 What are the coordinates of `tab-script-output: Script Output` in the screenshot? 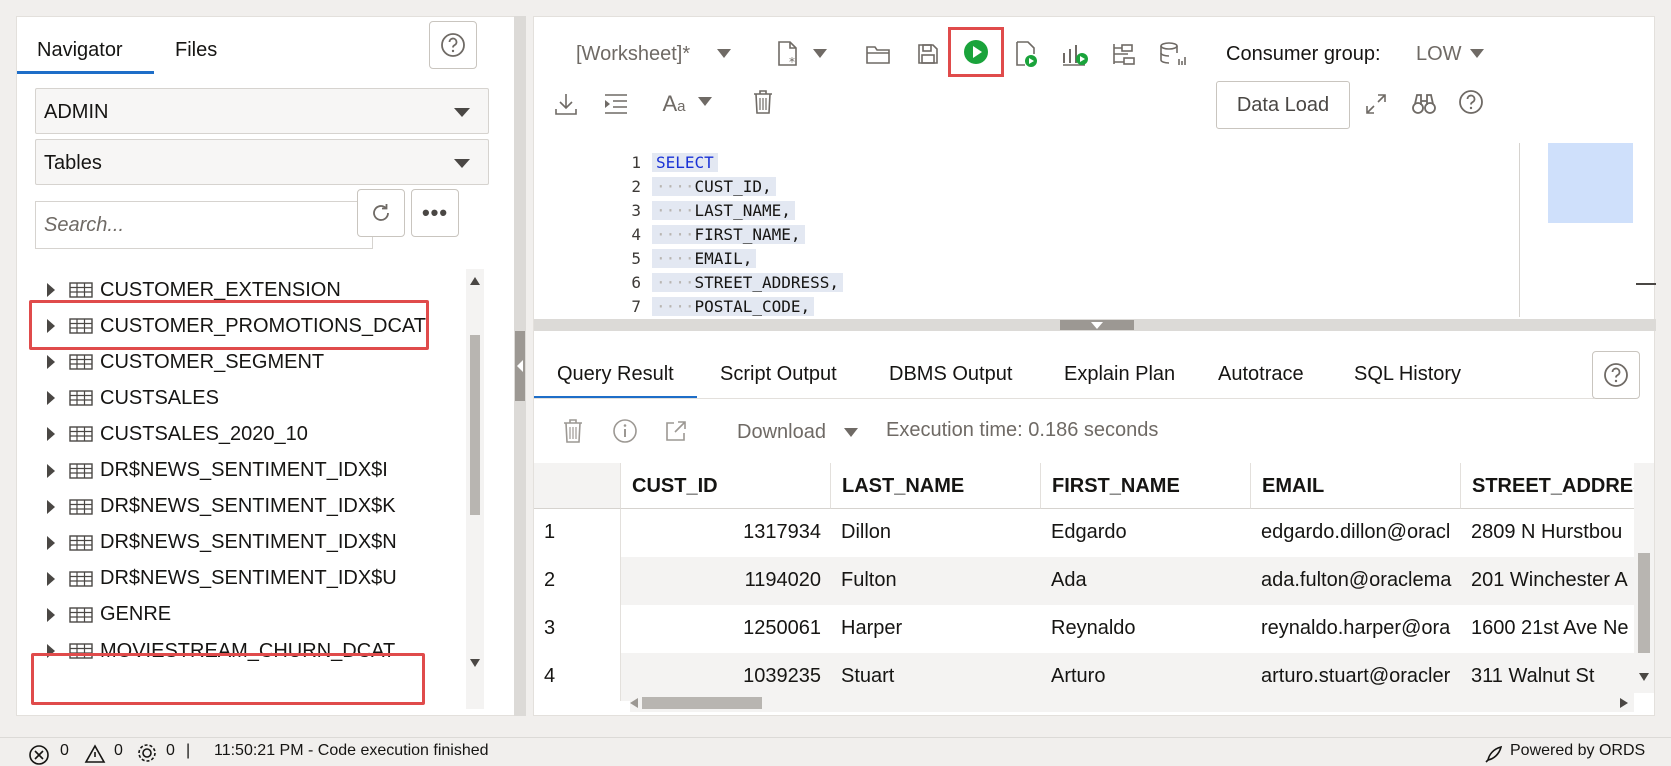 It's located at (778, 374).